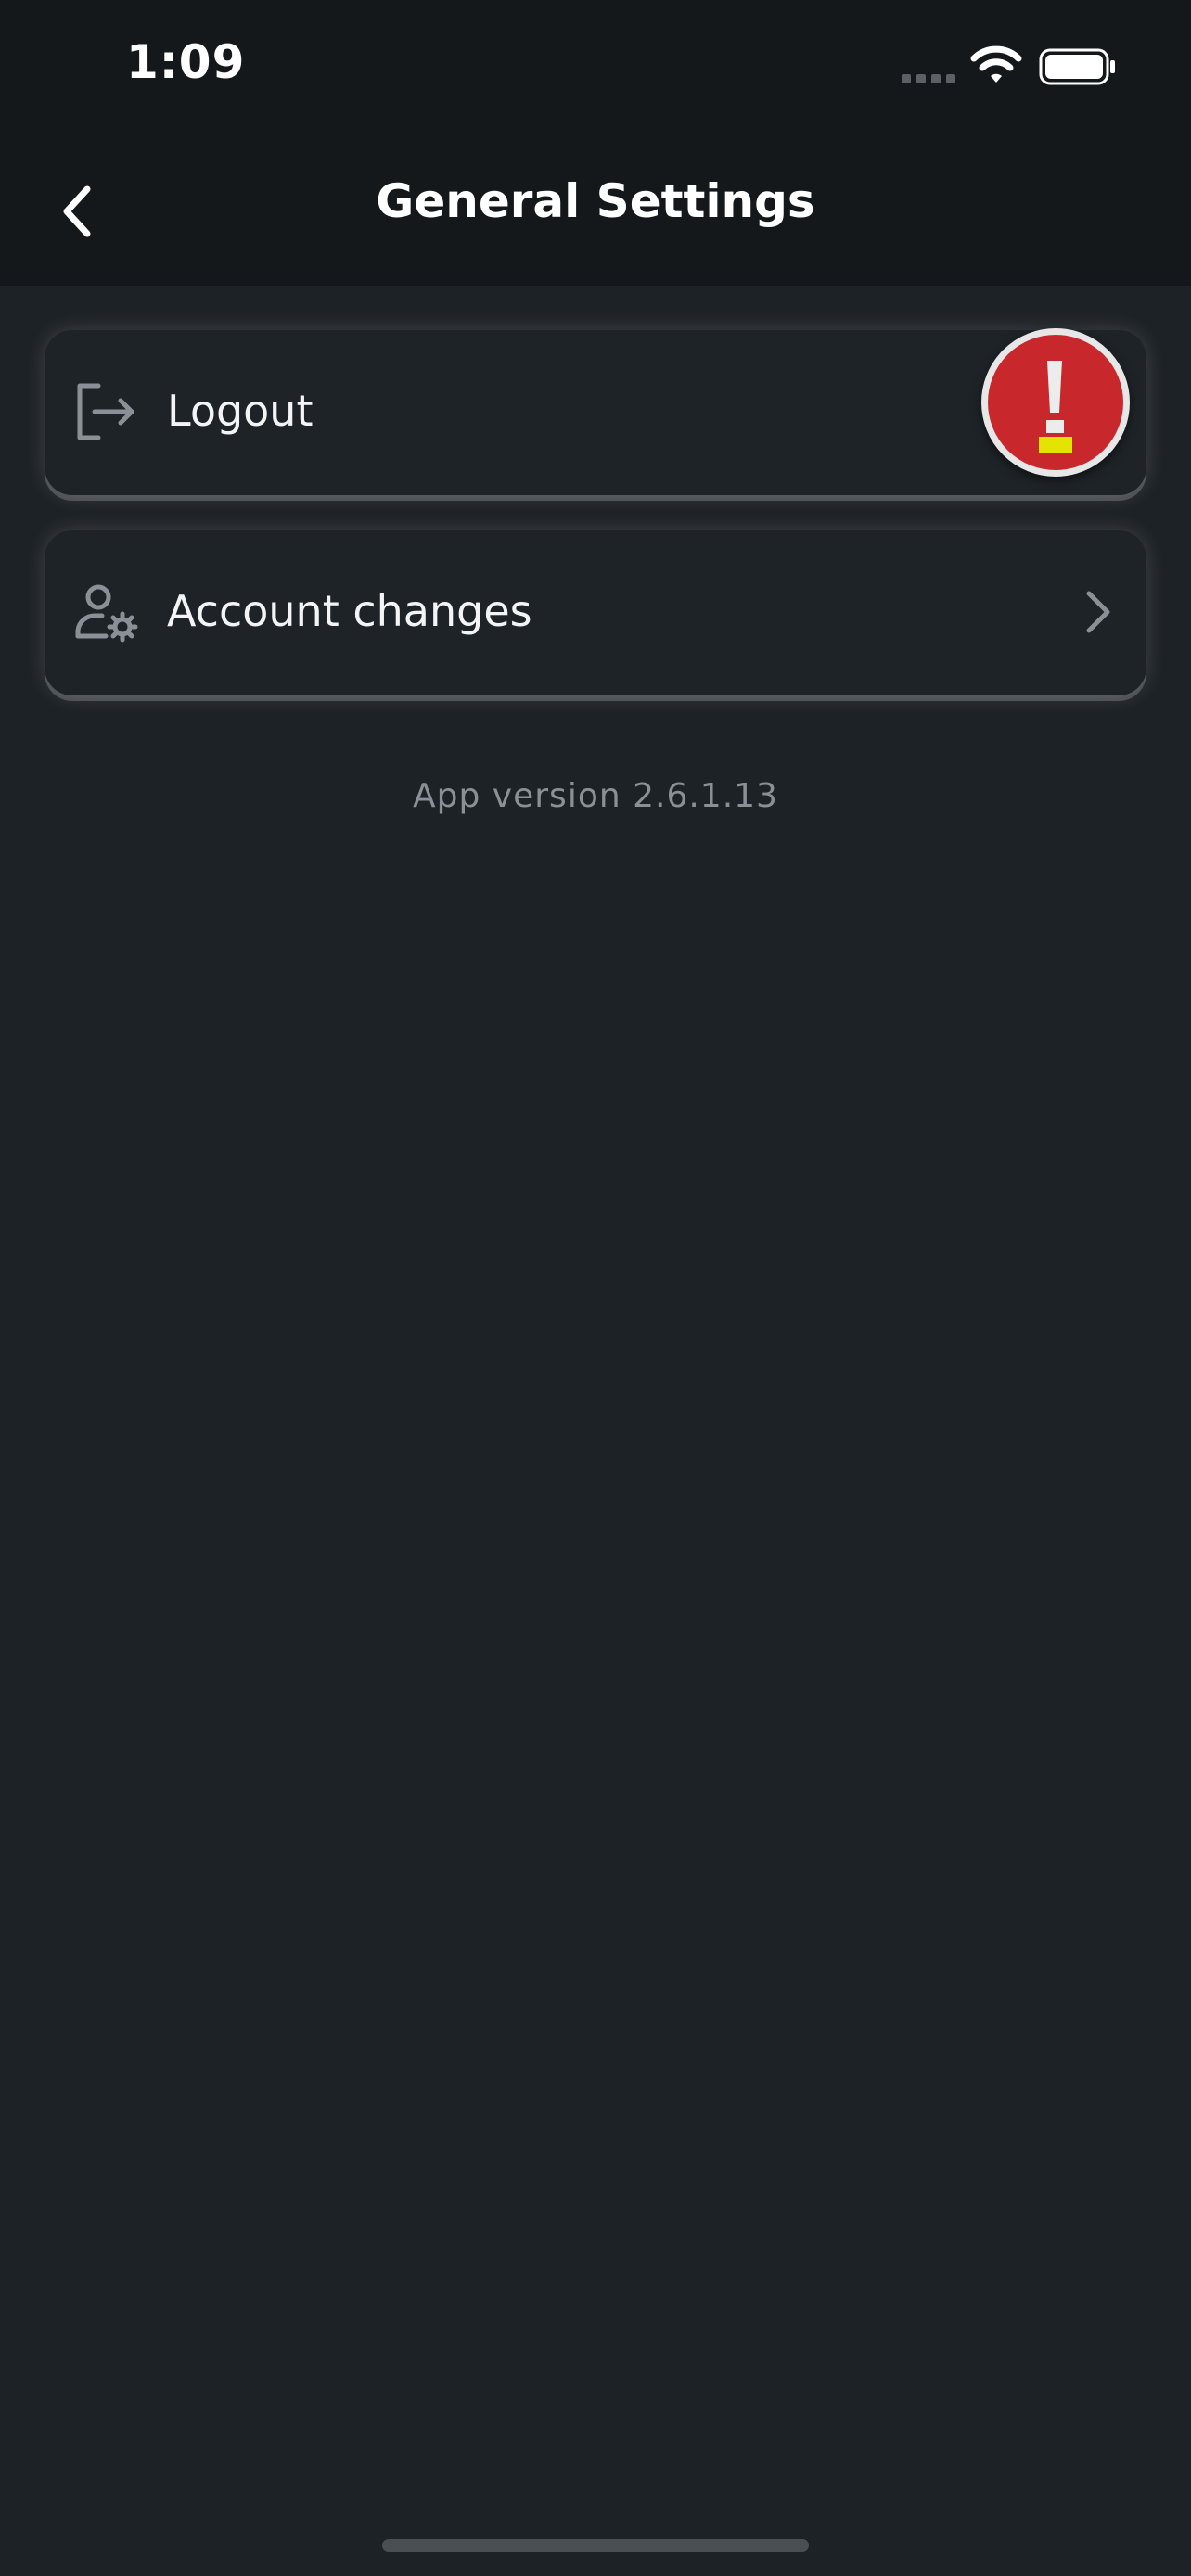 The image size is (1191, 2576). I want to click on home-indicator, so click(595, 2545).